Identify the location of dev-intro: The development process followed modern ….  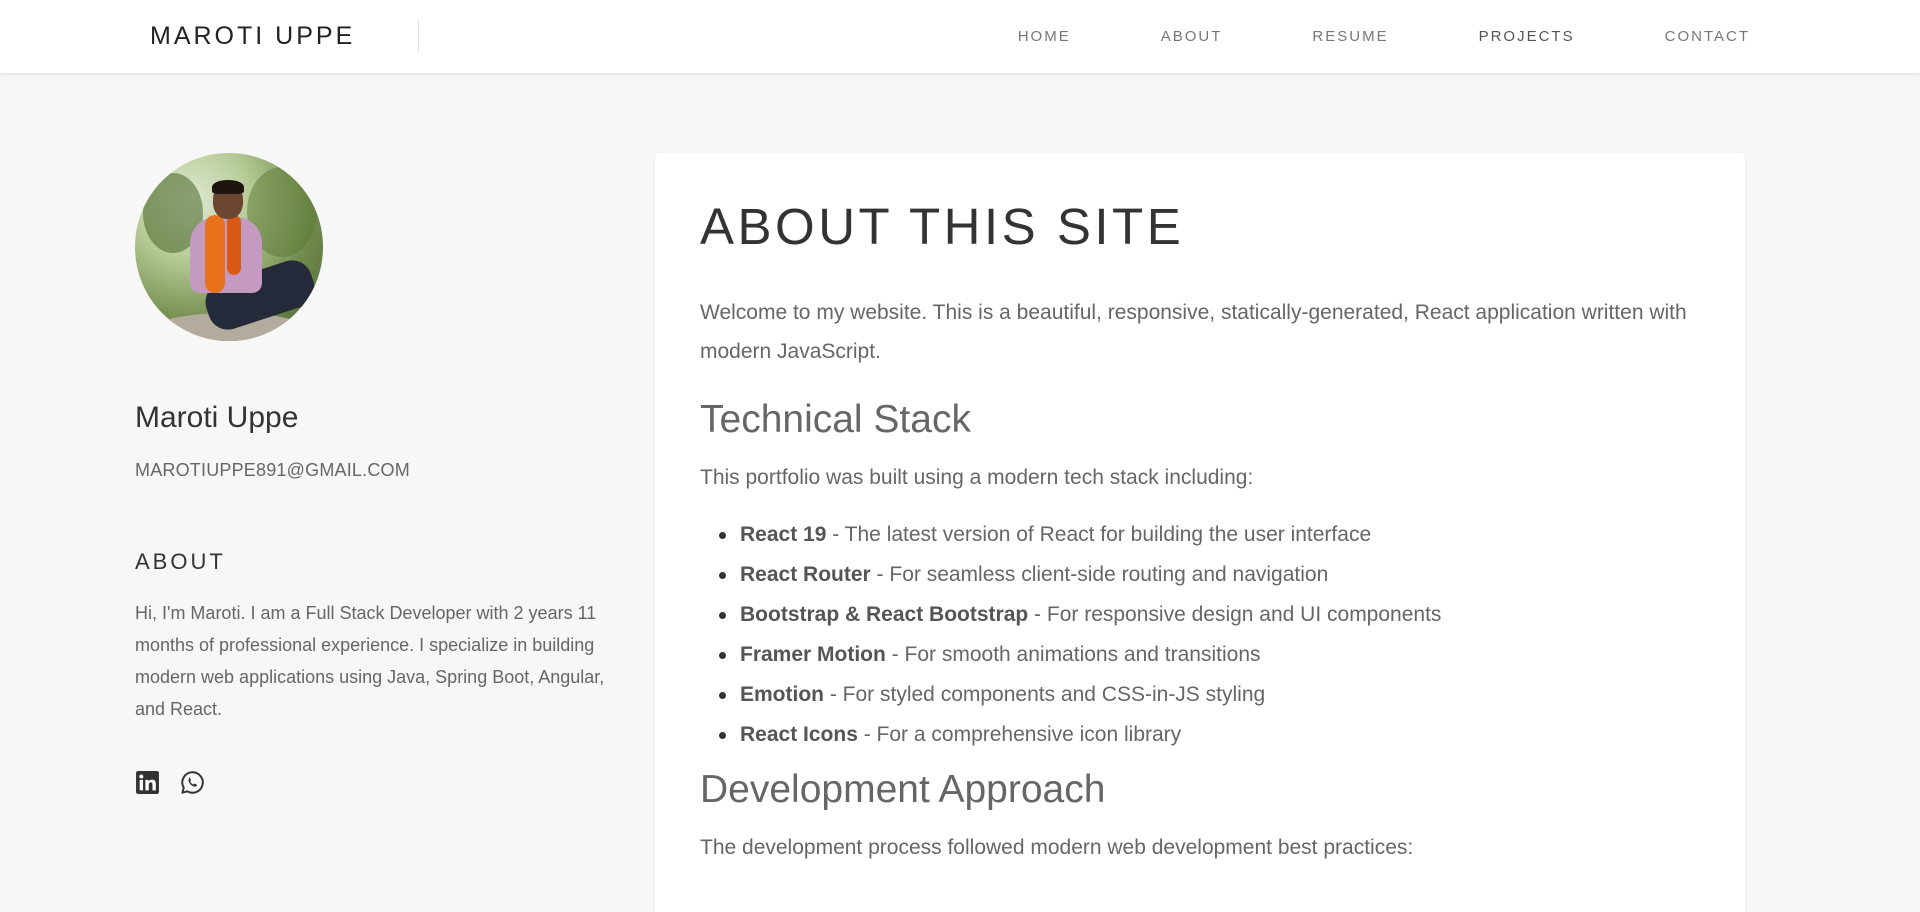
(1057, 847).